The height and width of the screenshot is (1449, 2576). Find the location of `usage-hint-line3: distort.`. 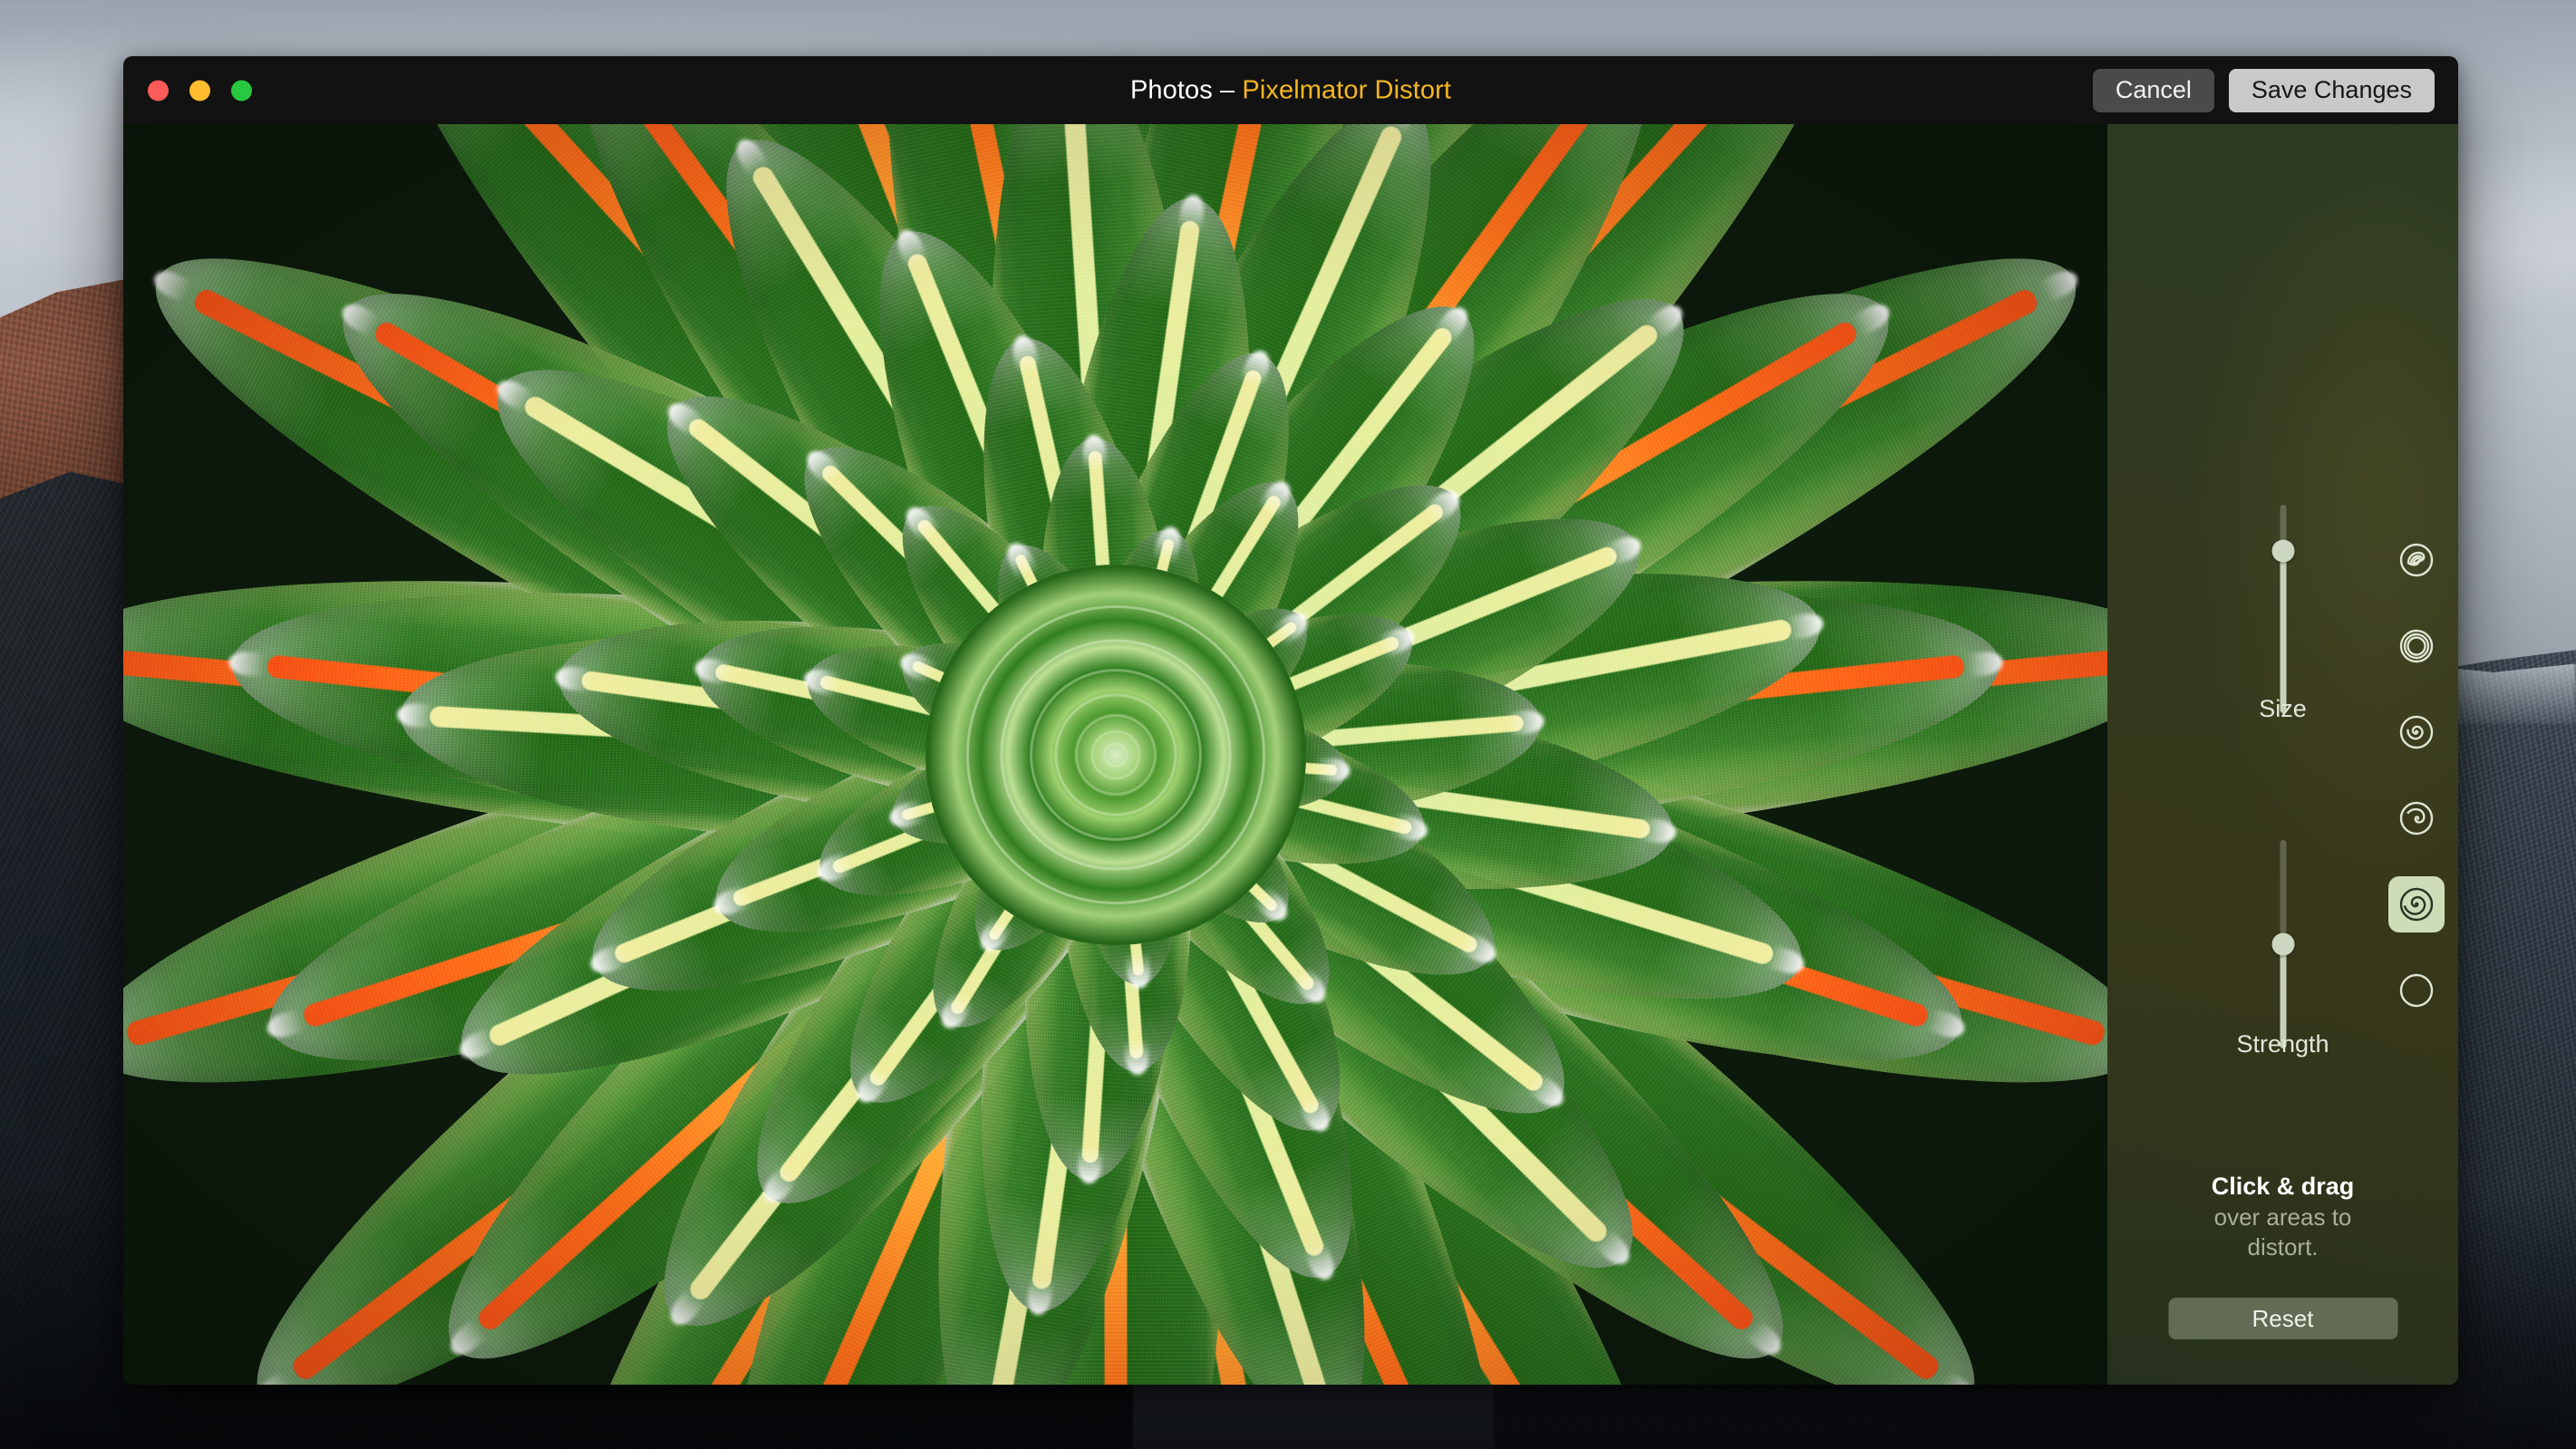

usage-hint-line3: distort. is located at coordinates (2283, 1246).